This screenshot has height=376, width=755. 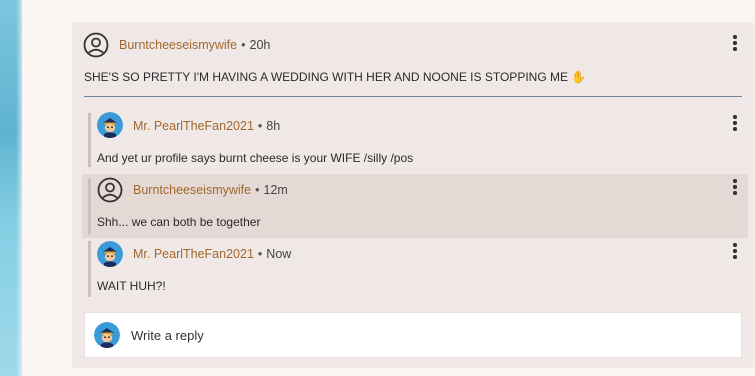 I want to click on comment-meta: Mr. PearlTheFan2021 • 8h, so click(x=207, y=126).